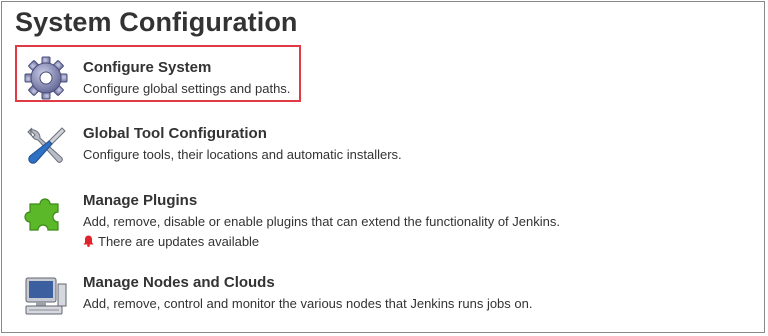 The height and width of the screenshot is (336, 768). I want to click on item-title: Manage Nodes and Clouds, so click(179, 282).